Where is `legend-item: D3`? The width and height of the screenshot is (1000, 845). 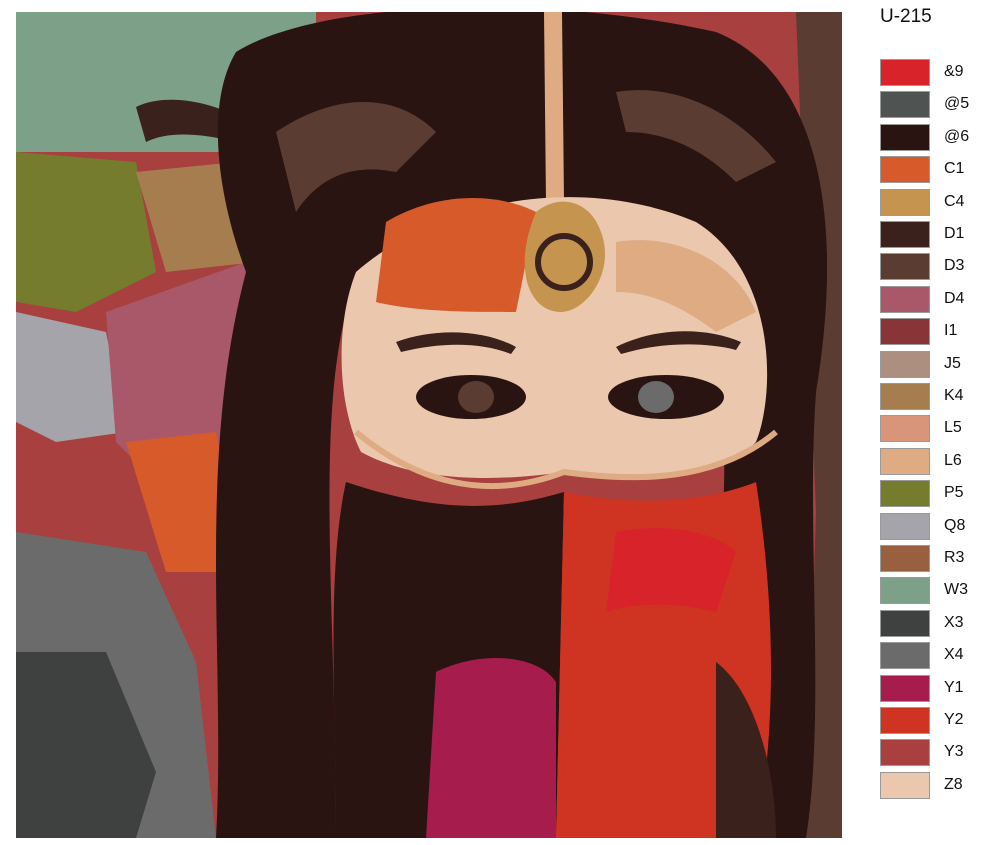
legend-item: D3 is located at coordinates (935, 267).